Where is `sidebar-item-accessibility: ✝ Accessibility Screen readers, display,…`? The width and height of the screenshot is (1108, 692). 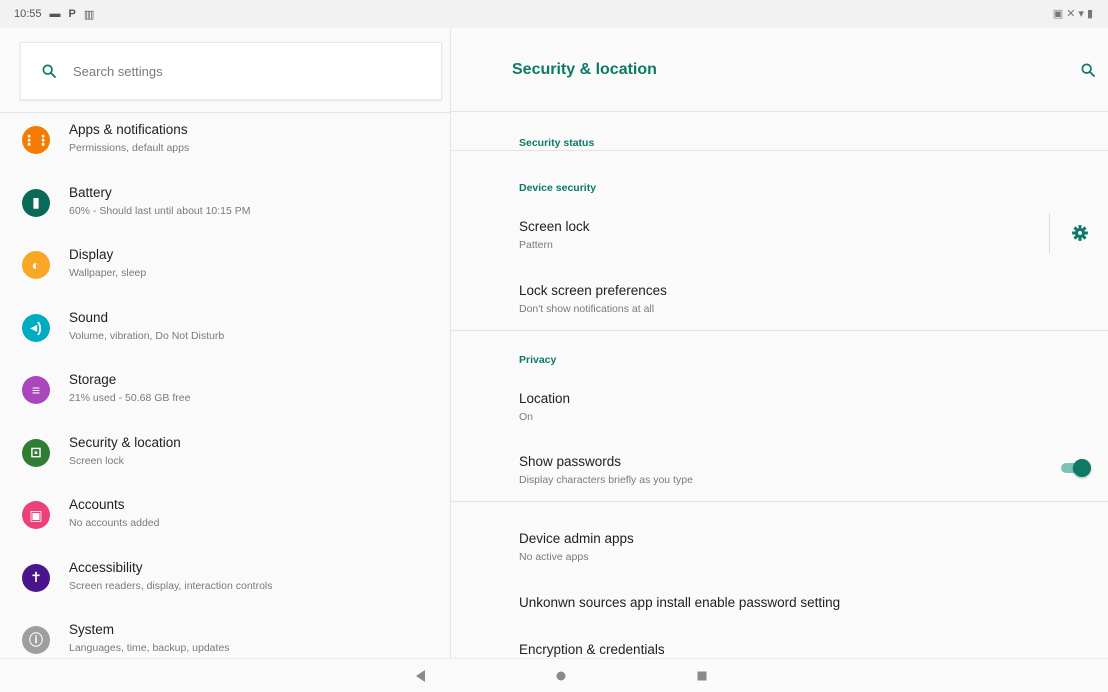
sidebar-item-accessibility: ✝ Accessibility Screen readers, display,… is located at coordinates (225, 582).